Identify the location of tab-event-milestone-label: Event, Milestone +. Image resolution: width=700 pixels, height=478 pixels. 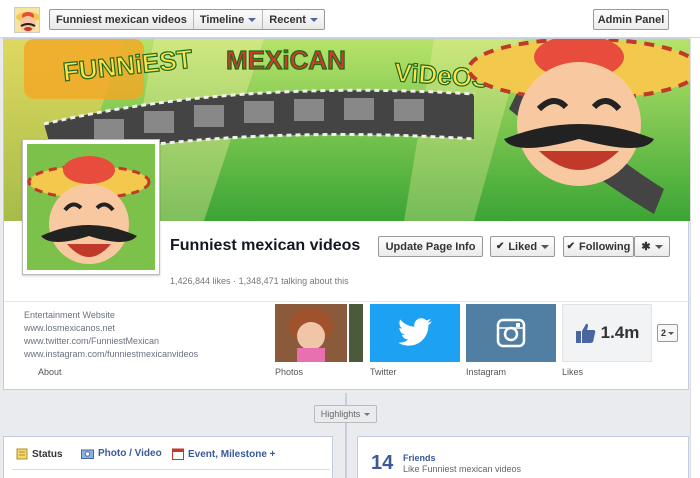
(232, 454).